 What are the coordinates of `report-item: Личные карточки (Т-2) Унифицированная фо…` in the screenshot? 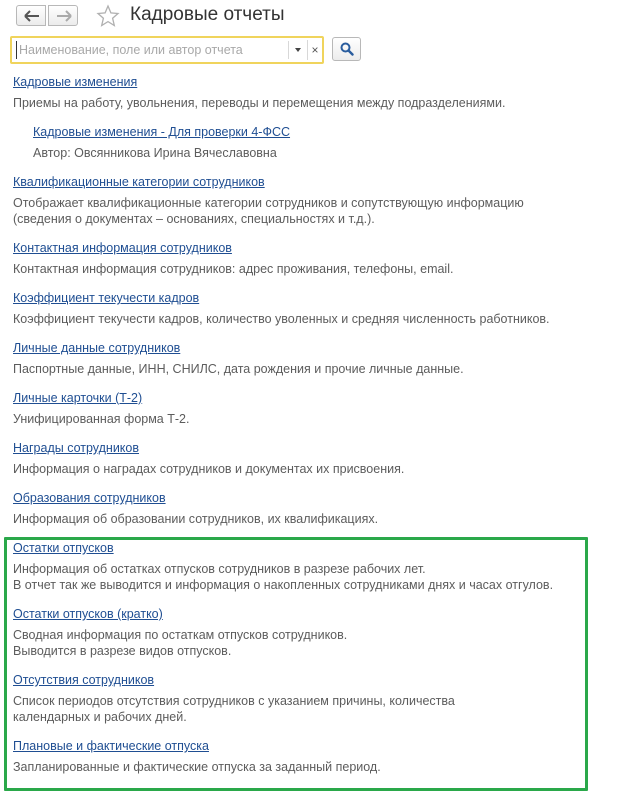 It's located at (101, 409).